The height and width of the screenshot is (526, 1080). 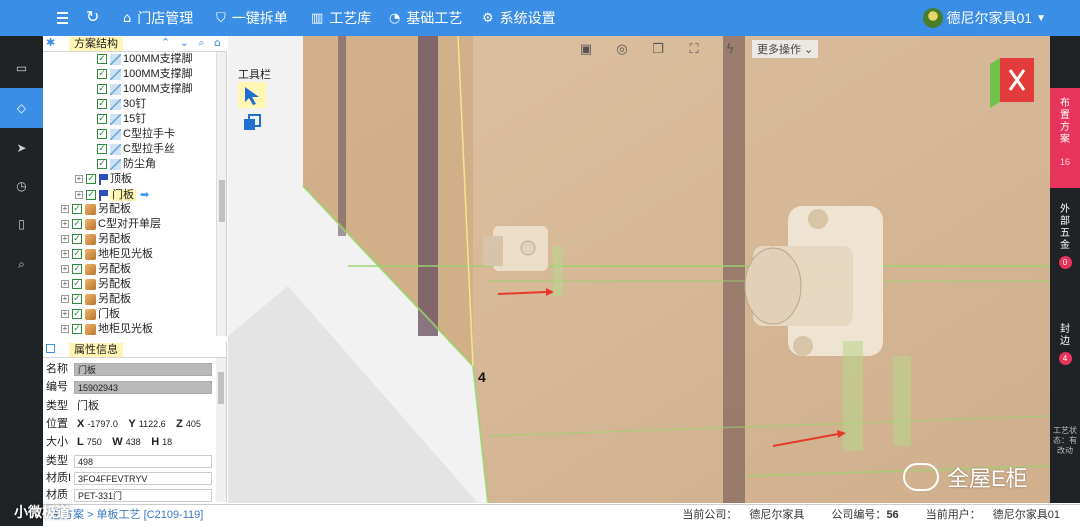 What do you see at coordinates (102, 424) in the screenshot?
I see `pos-x-value: -1797.0` at bounding box center [102, 424].